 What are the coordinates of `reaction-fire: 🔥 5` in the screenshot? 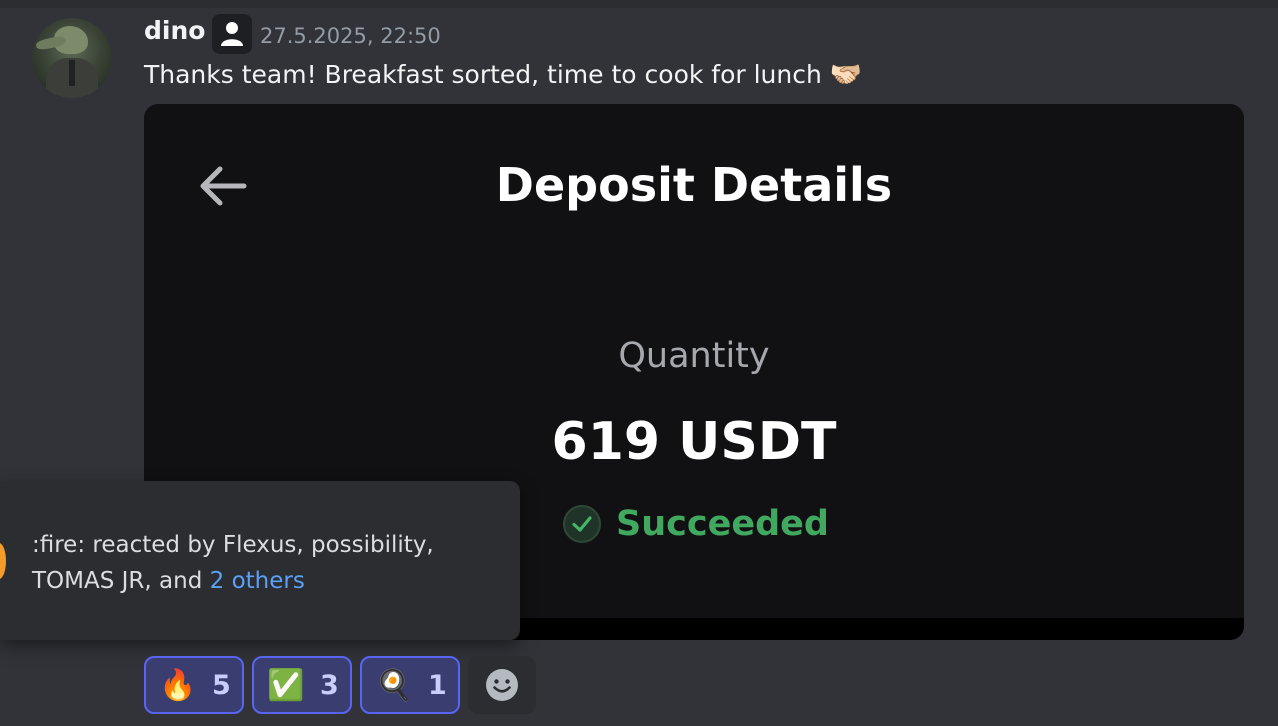 It's located at (194, 685).